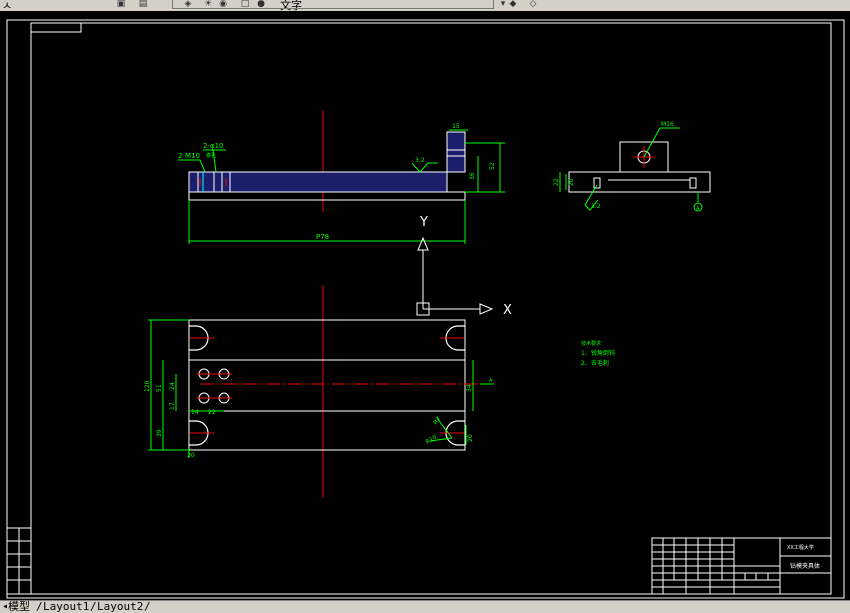 The image size is (850, 613). Describe the element at coordinates (805, 566) in the screenshot. I see `title-block-part-name: 钻模夹具体` at that location.